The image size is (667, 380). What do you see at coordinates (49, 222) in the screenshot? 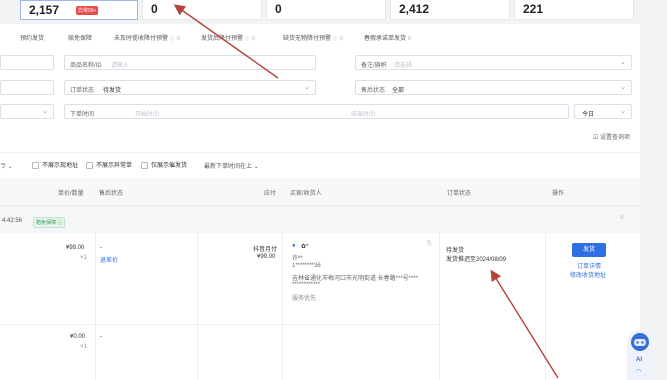
I see `compensation-tag: 赔免保障 ⓘ` at bounding box center [49, 222].